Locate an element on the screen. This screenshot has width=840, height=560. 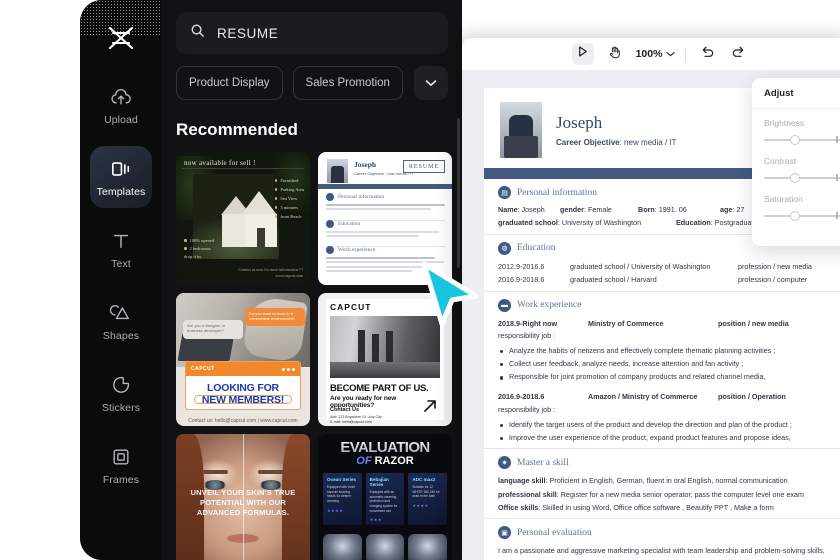
sidebar-item-templates: Templates is located at coordinates (121, 177).